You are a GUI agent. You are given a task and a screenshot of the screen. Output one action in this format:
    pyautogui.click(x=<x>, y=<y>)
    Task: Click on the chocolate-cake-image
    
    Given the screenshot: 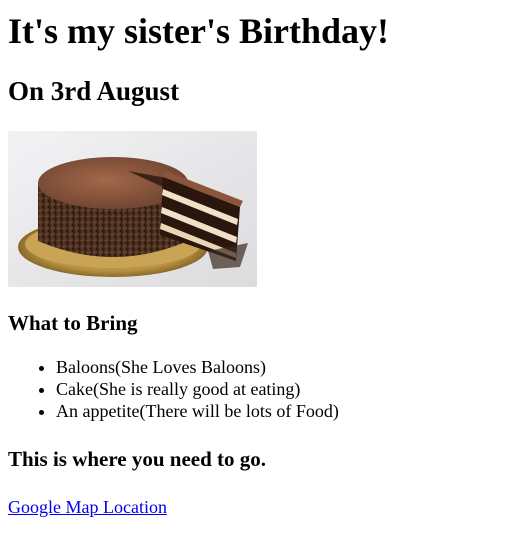 What is the action you would take?
    pyautogui.click(x=132, y=209)
    